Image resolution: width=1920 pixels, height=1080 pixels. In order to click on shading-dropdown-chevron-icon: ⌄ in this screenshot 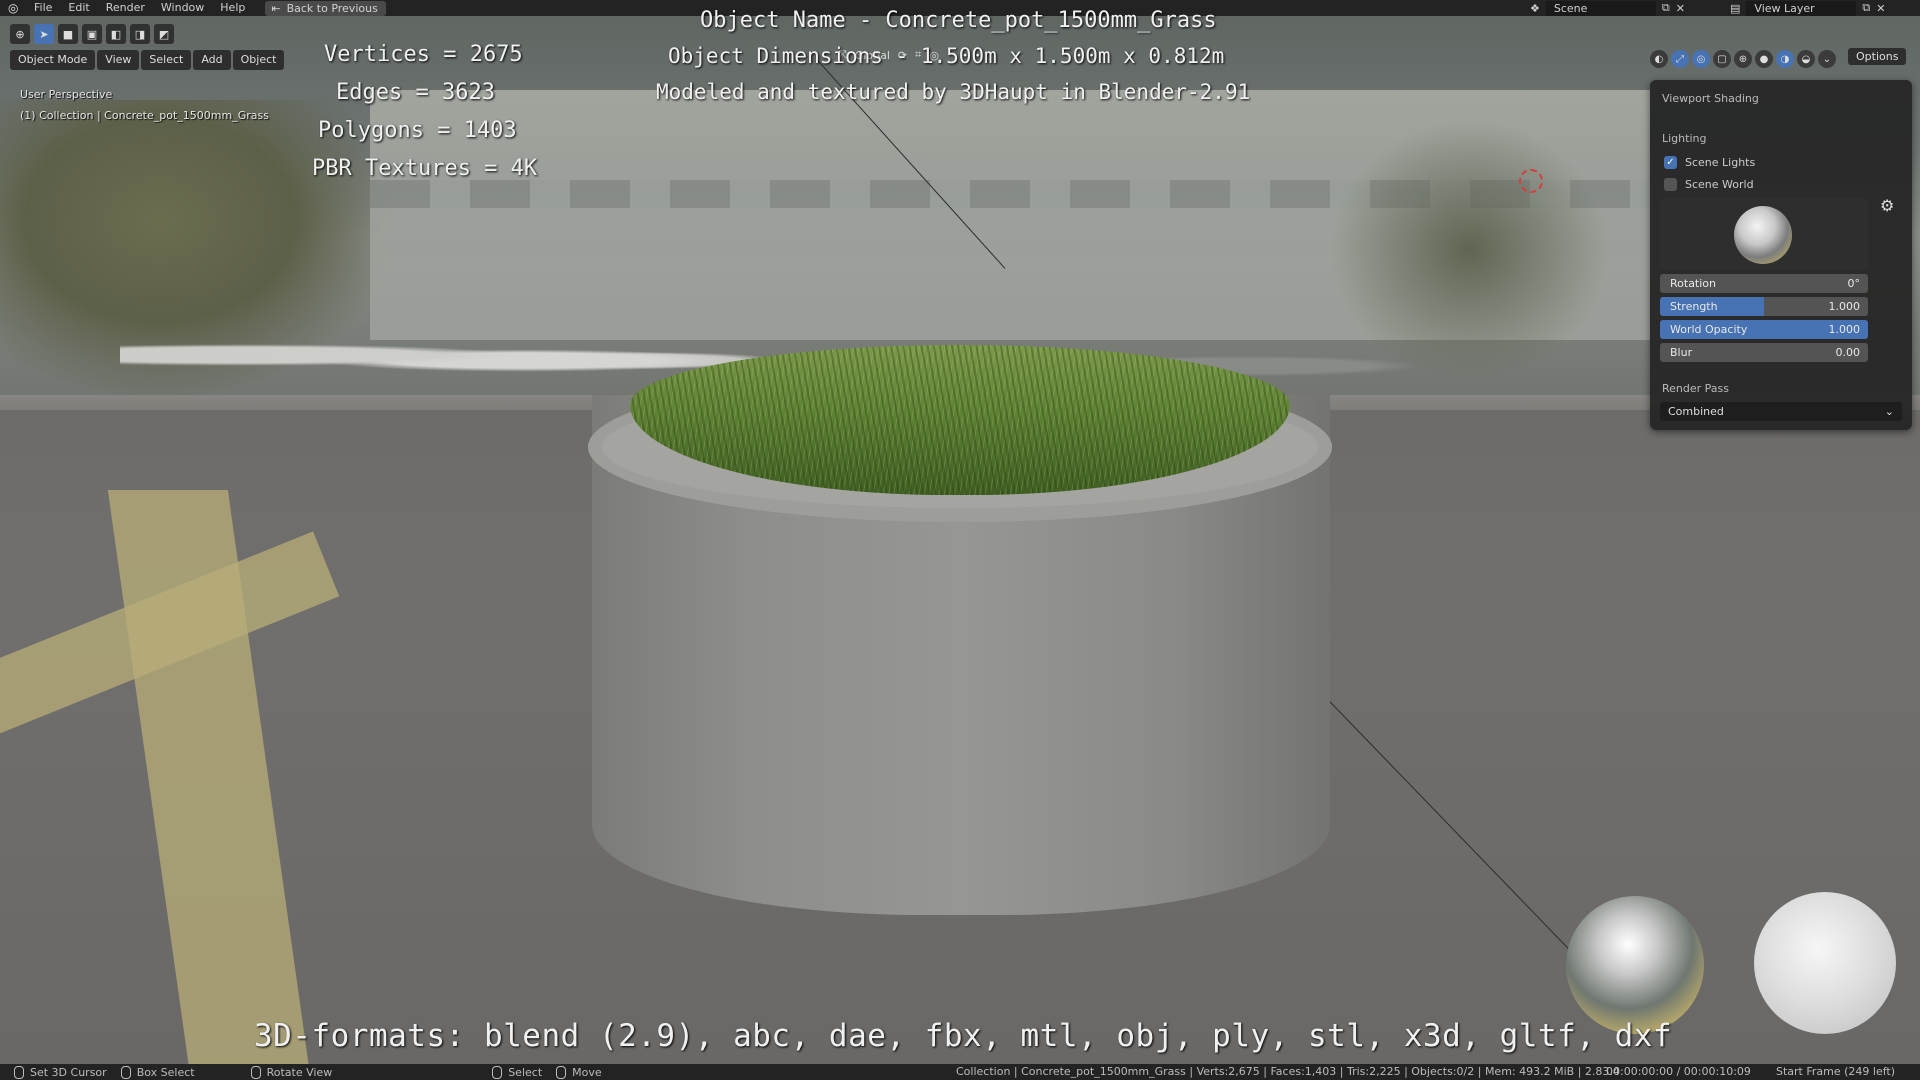, I will do `click(1827, 59)`.